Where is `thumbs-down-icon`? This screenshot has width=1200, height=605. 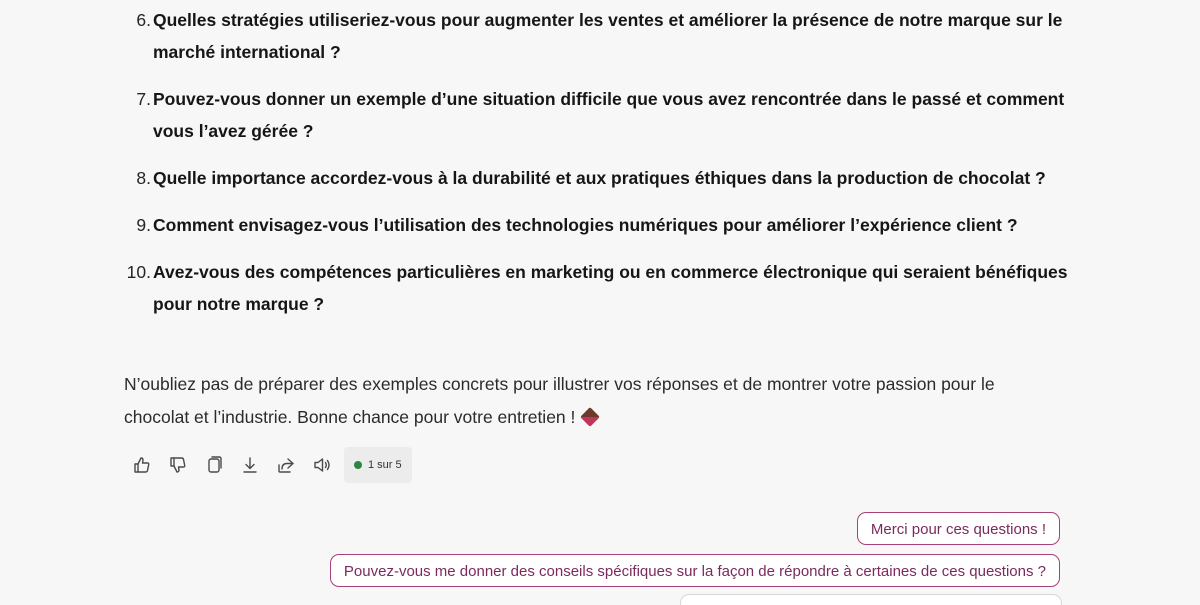
thumbs-down-icon is located at coordinates (178, 465).